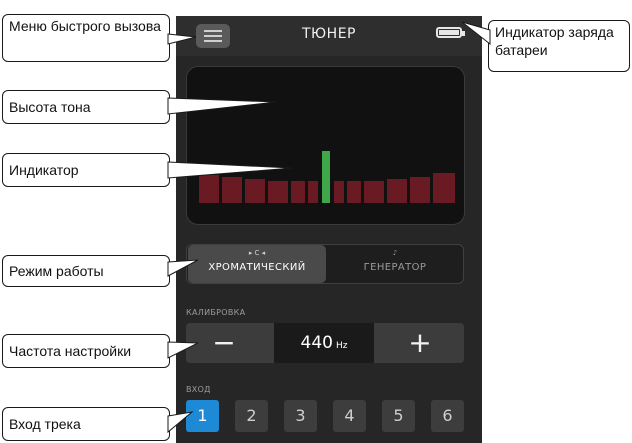 This screenshot has height=443, width=632. Describe the element at coordinates (180, 422) in the screenshot. I see `pointer-track-input` at that location.